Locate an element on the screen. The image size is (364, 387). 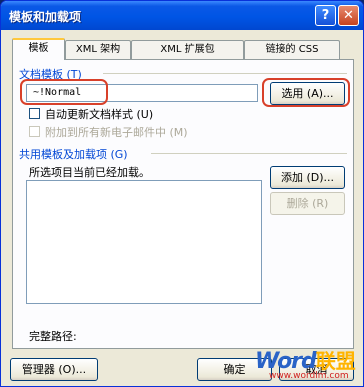
load-status-text: 所选项目当前已经加载。 is located at coordinates (89, 172).